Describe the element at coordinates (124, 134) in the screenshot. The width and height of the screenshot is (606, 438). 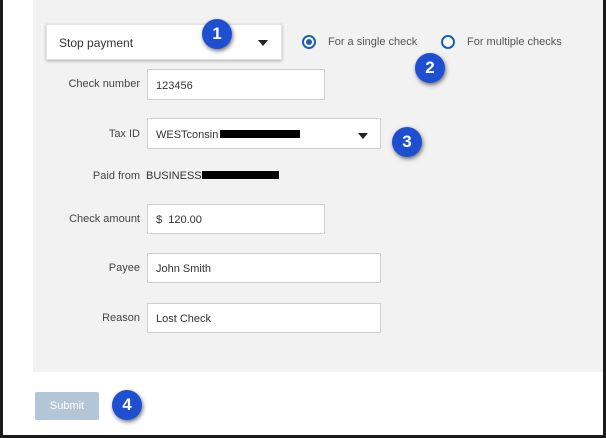
I see `tax-id-label: Tax ID` at that location.